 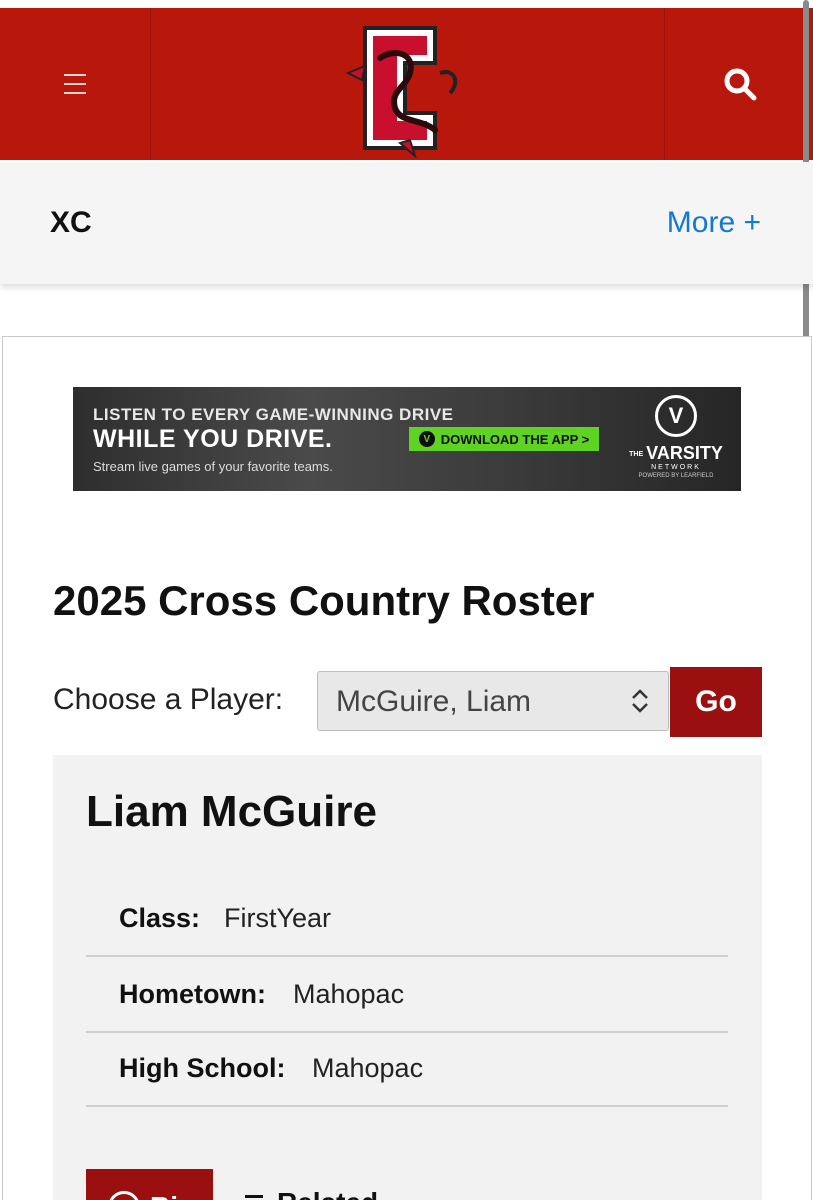 I want to click on high-school-row: High School: Mahopac, so click(x=407, y=1069).